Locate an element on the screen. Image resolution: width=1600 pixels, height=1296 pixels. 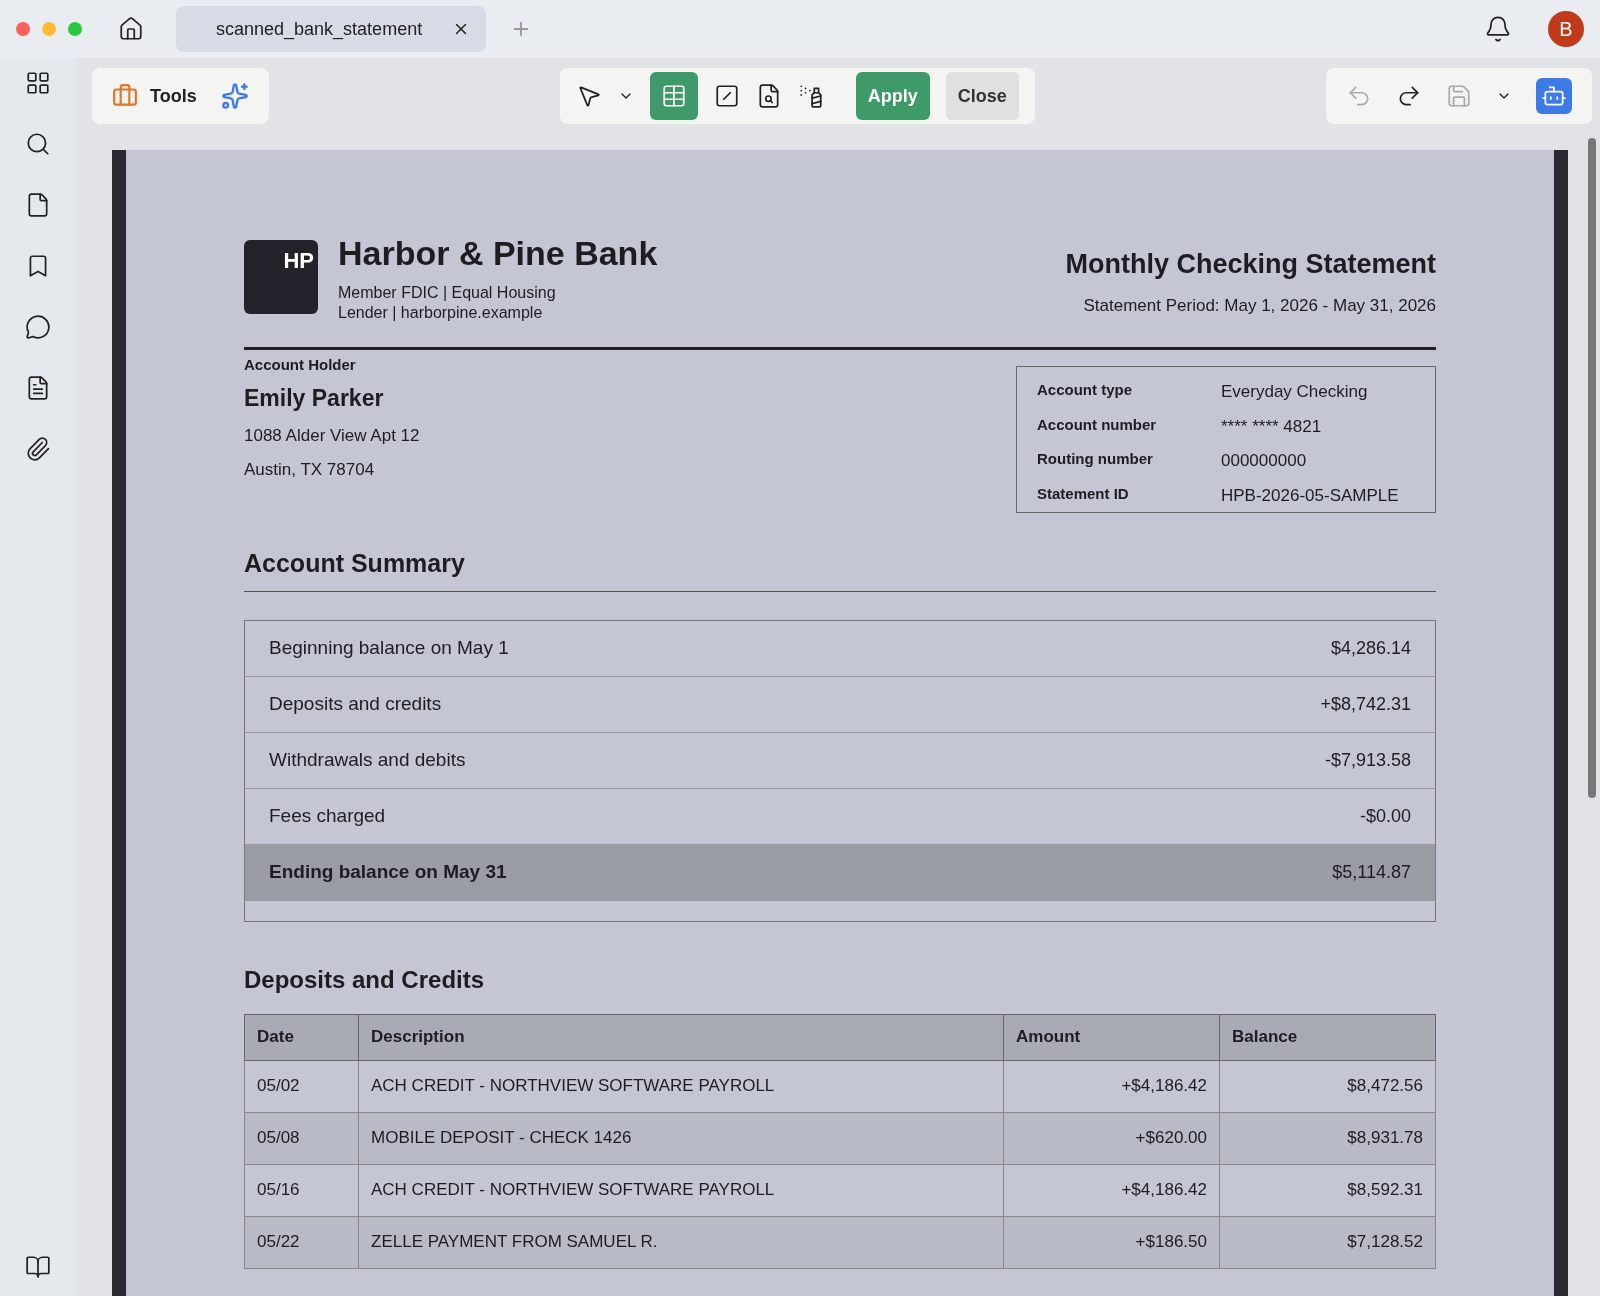
scrollbar-thumb is located at coordinates (1592, 468).